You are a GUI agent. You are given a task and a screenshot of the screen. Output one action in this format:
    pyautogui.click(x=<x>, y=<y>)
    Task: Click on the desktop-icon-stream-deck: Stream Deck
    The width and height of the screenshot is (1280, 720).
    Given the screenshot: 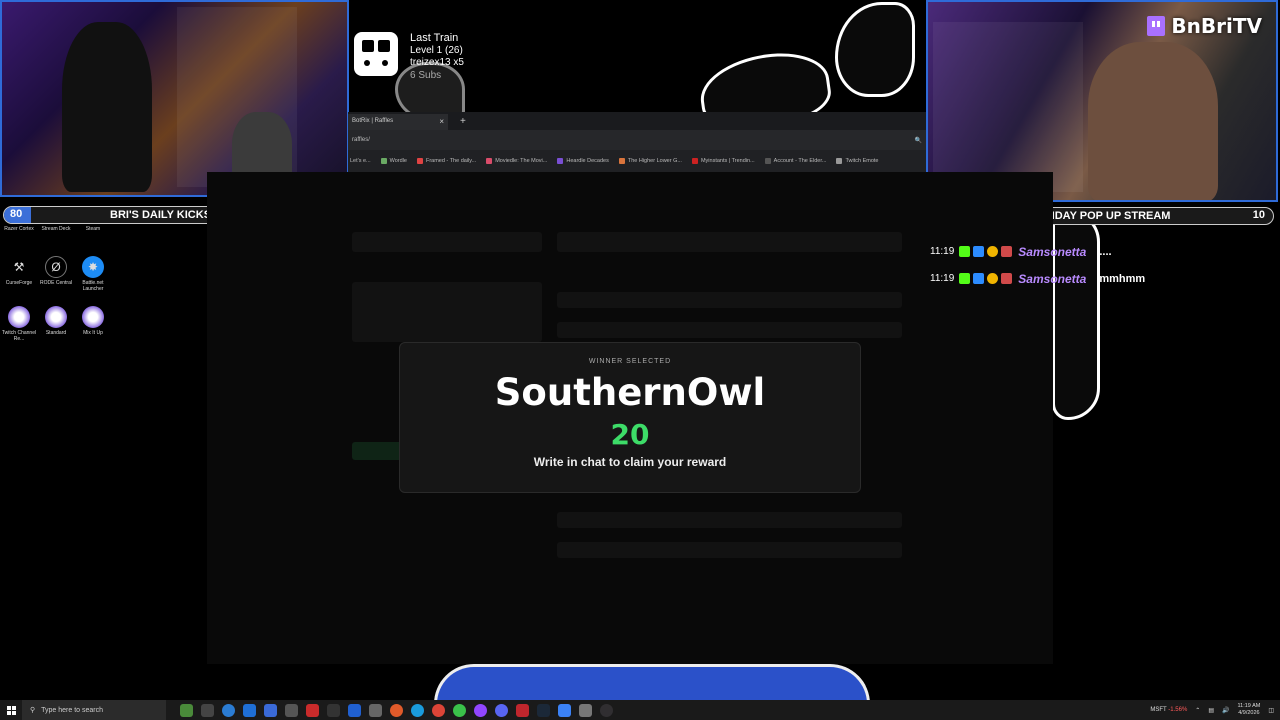 What is the action you would take?
    pyautogui.click(x=56, y=229)
    